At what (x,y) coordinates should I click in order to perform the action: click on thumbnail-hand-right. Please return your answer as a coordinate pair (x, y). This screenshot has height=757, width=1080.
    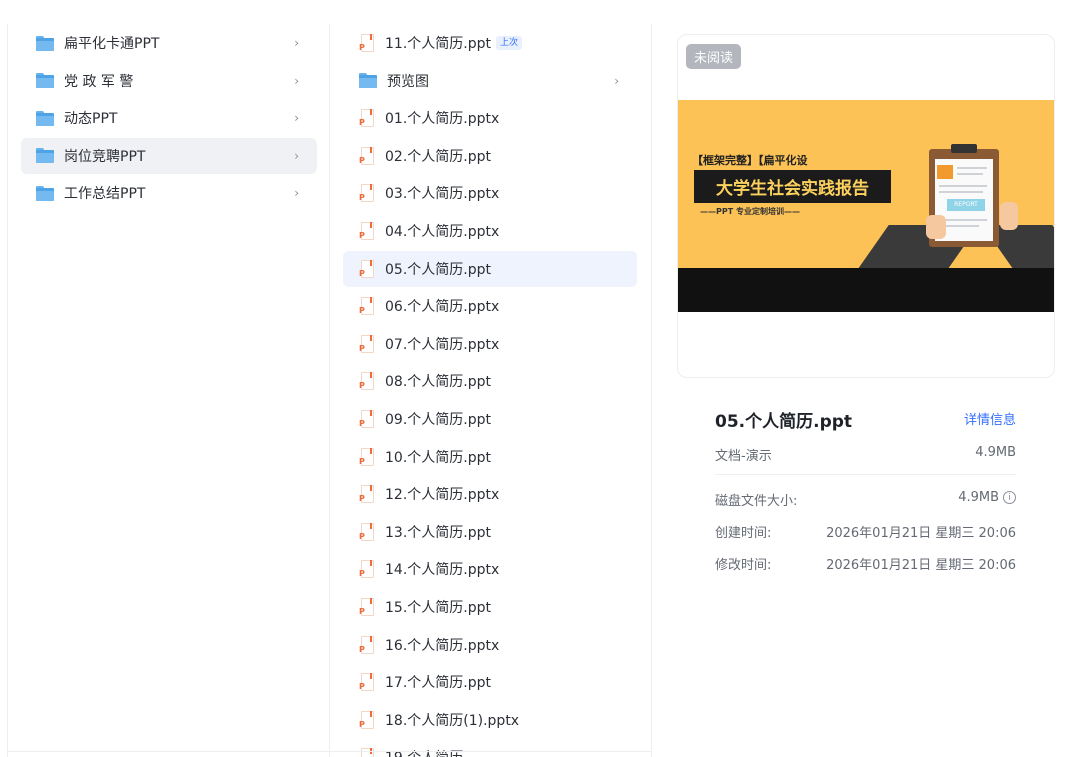
    Looking at the image, I should click on (1009, 216).